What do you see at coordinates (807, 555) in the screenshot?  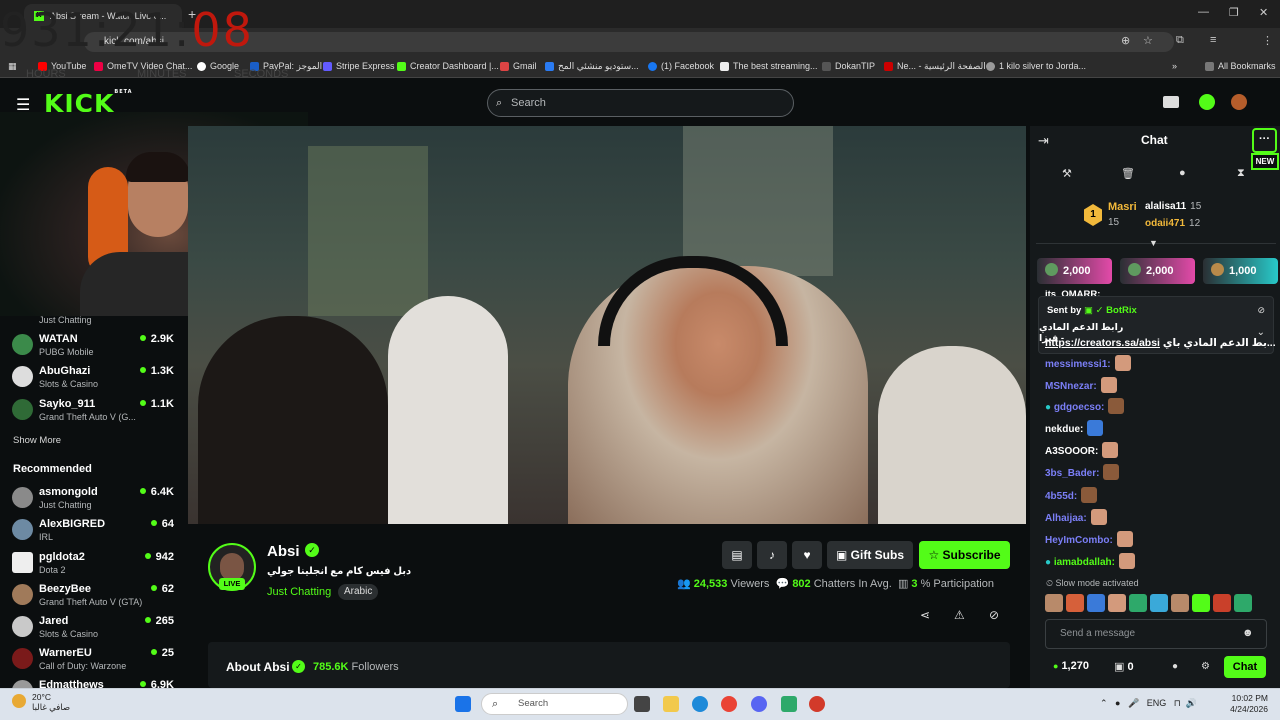 I see `follow-heart-button: ♥` at bounding box center [807, 555].